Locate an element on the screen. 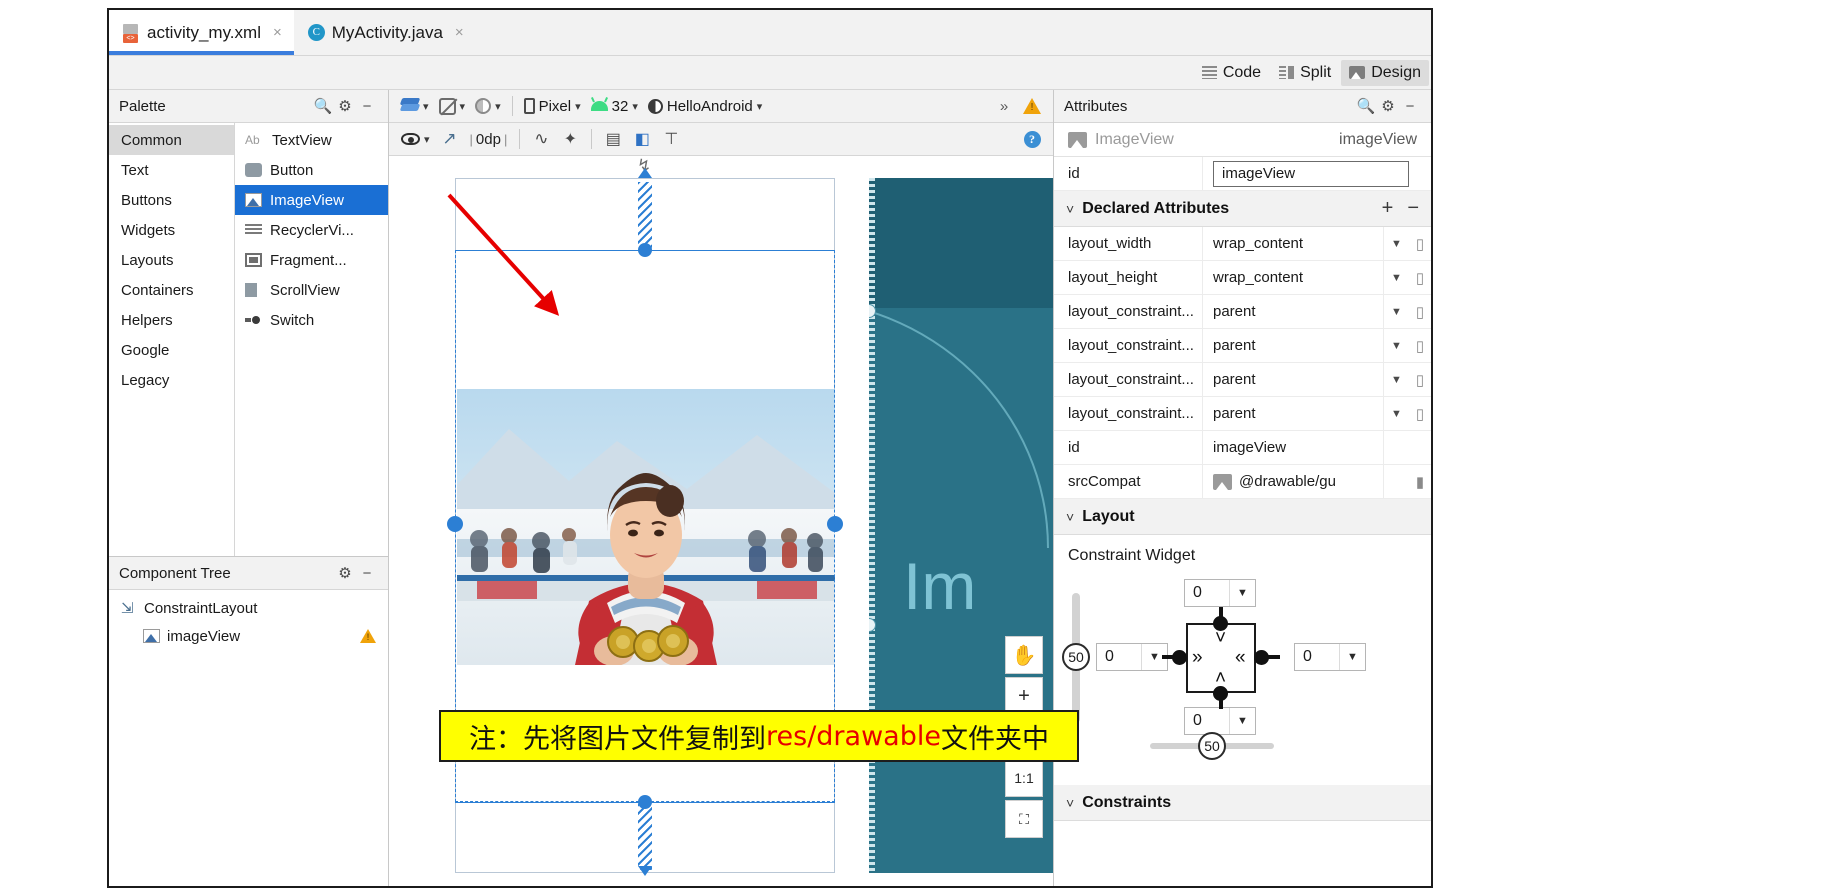 This screenshot has height=894, width=1822. right-constraint-anchor is located at coordinates (835, 524).